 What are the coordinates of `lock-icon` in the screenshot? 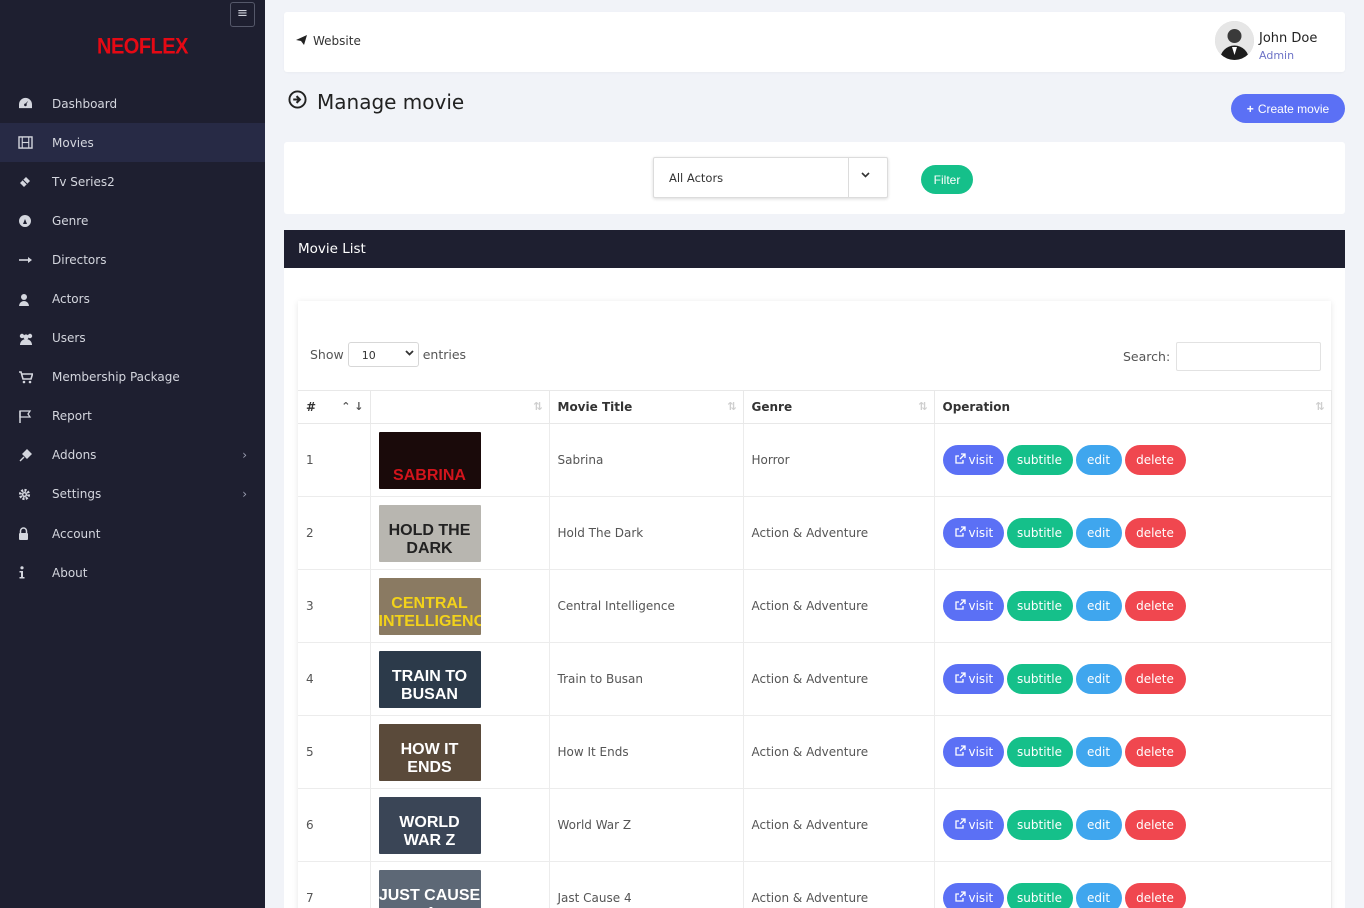 It's located at (35, 534).